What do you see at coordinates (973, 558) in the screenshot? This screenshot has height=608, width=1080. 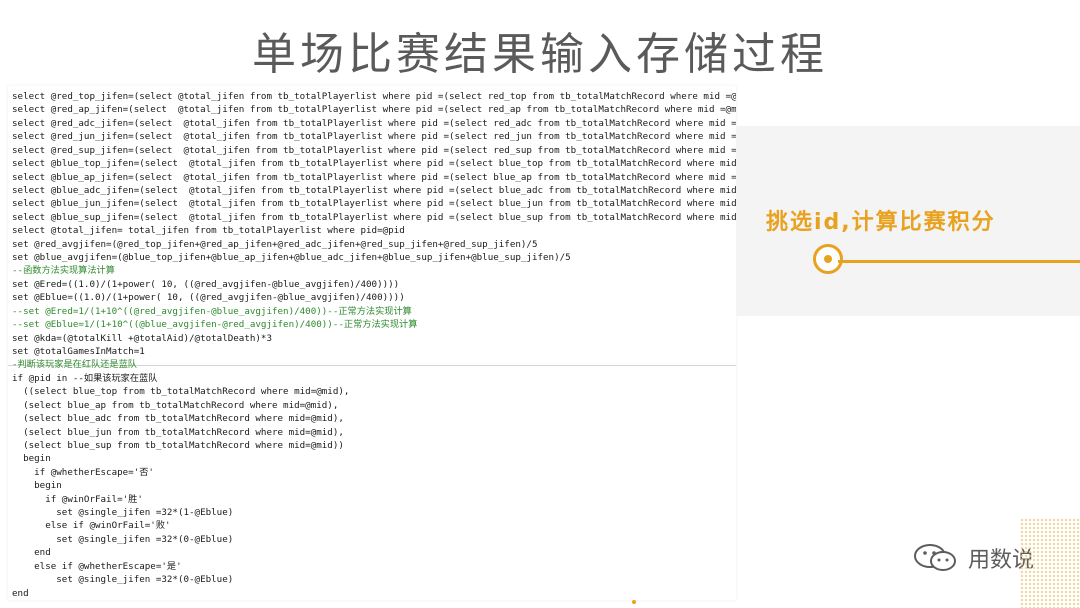 I see `watermark: 用数说` at bounding box center [973, 558].